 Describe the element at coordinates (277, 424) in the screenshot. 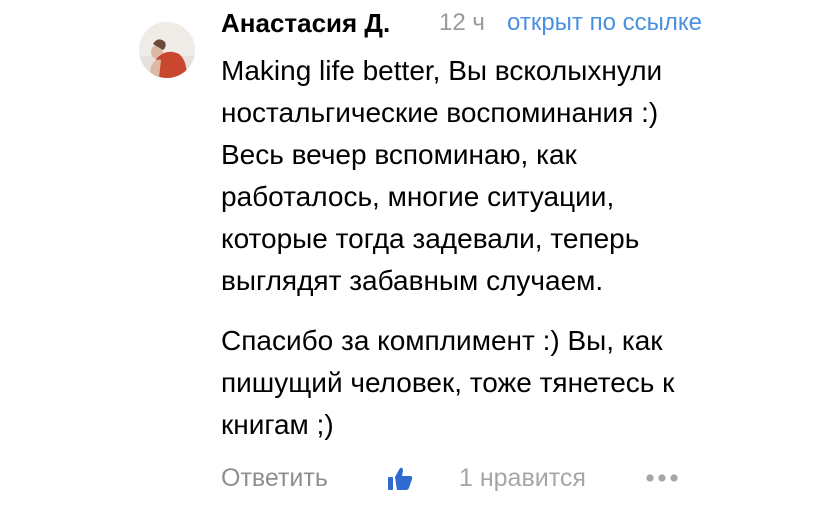

I see `comment-line: книгам ;)` at that location.